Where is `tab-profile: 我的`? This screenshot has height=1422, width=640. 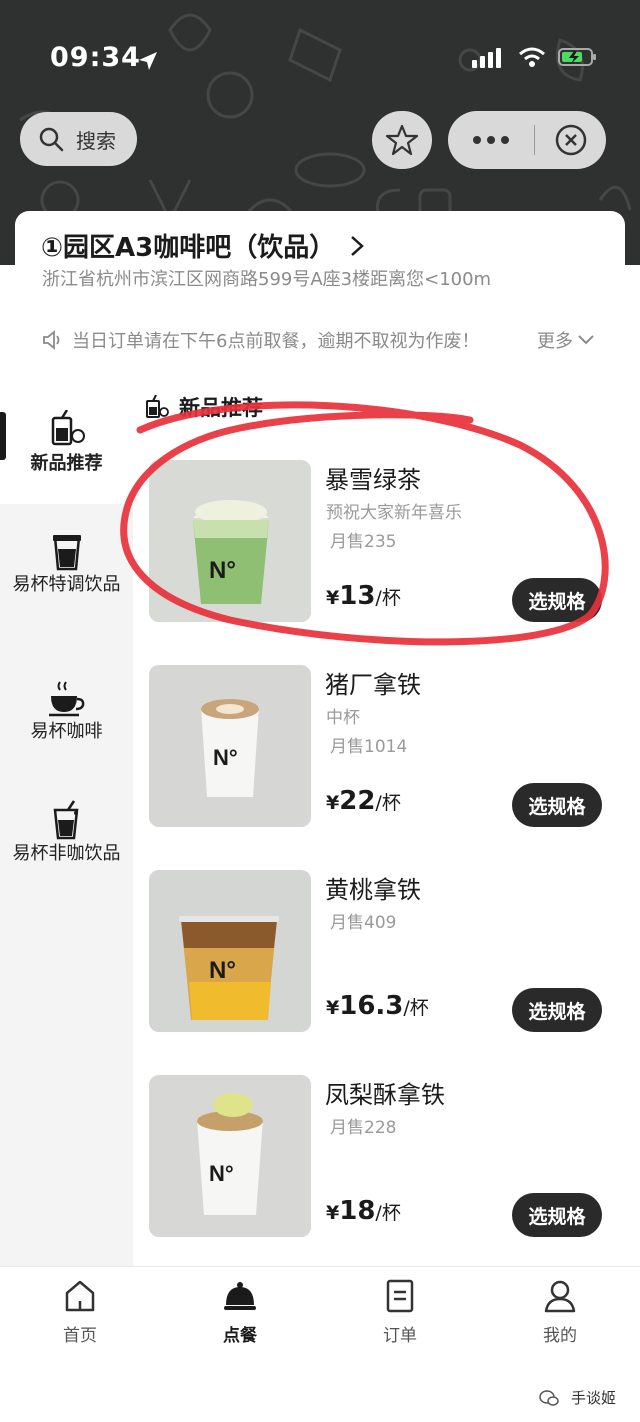 tab-profile: 我的 is located at coordinates (560, 1312).